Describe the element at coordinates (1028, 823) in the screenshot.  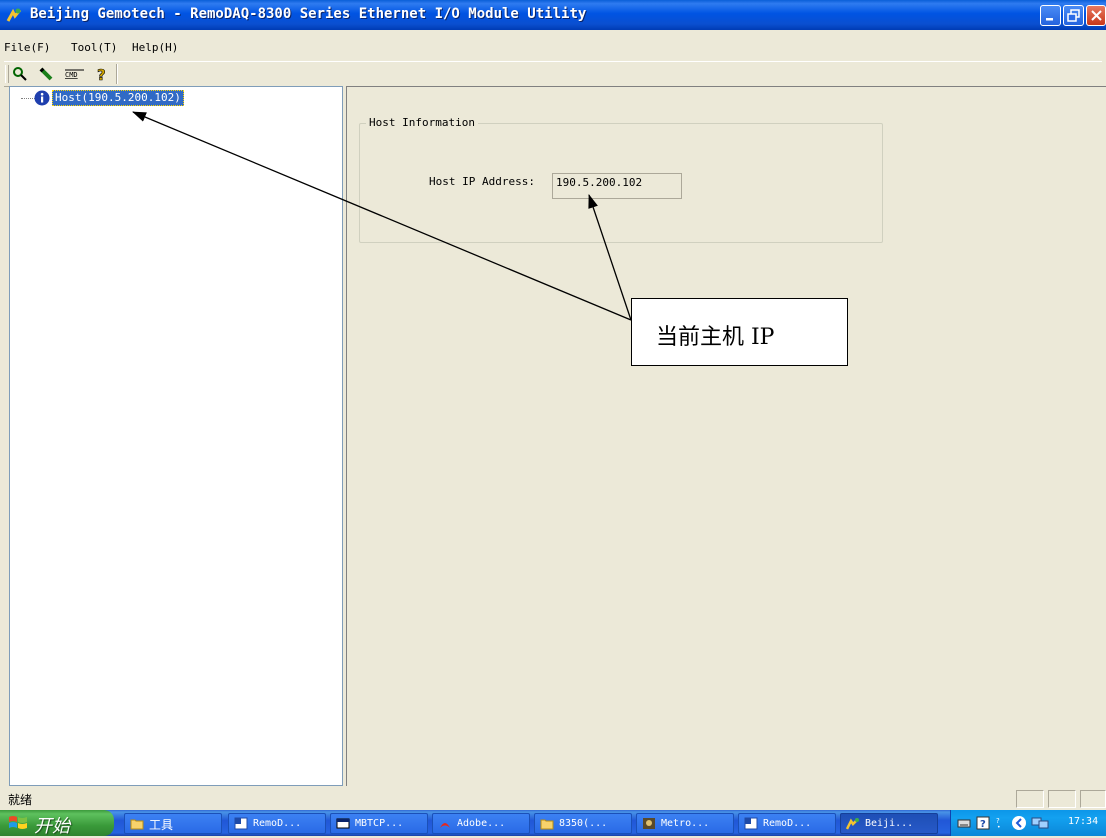
I see `system-tray: ? ? • 17:34` at that location.